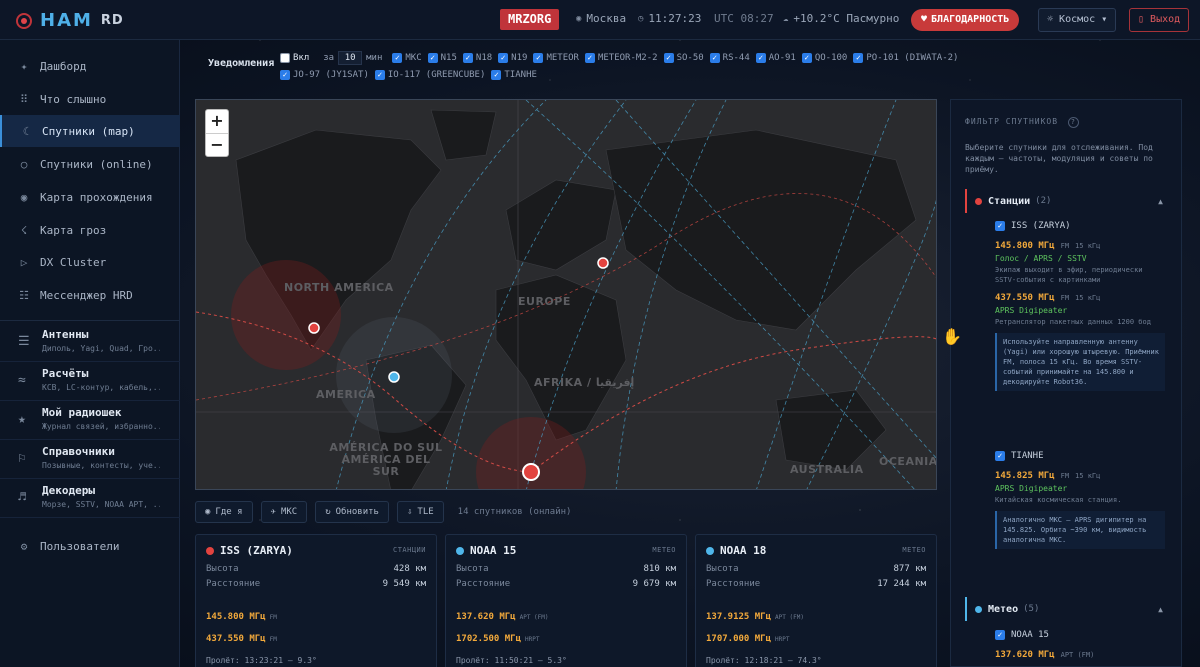 Image resolution: width=1200 pixels, height=667 pixels. I want to click on help-icon: ?, so click(1073, 122).